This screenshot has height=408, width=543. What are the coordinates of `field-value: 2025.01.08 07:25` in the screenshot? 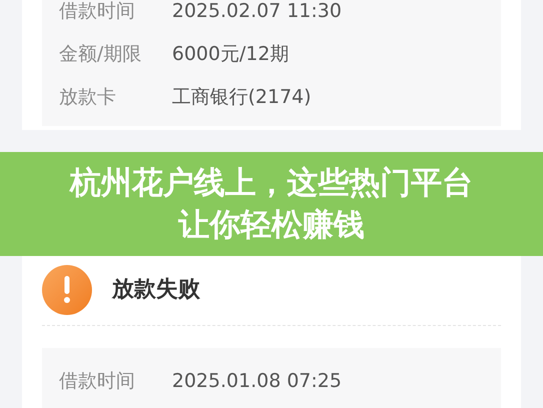 It's located at (257, 381).